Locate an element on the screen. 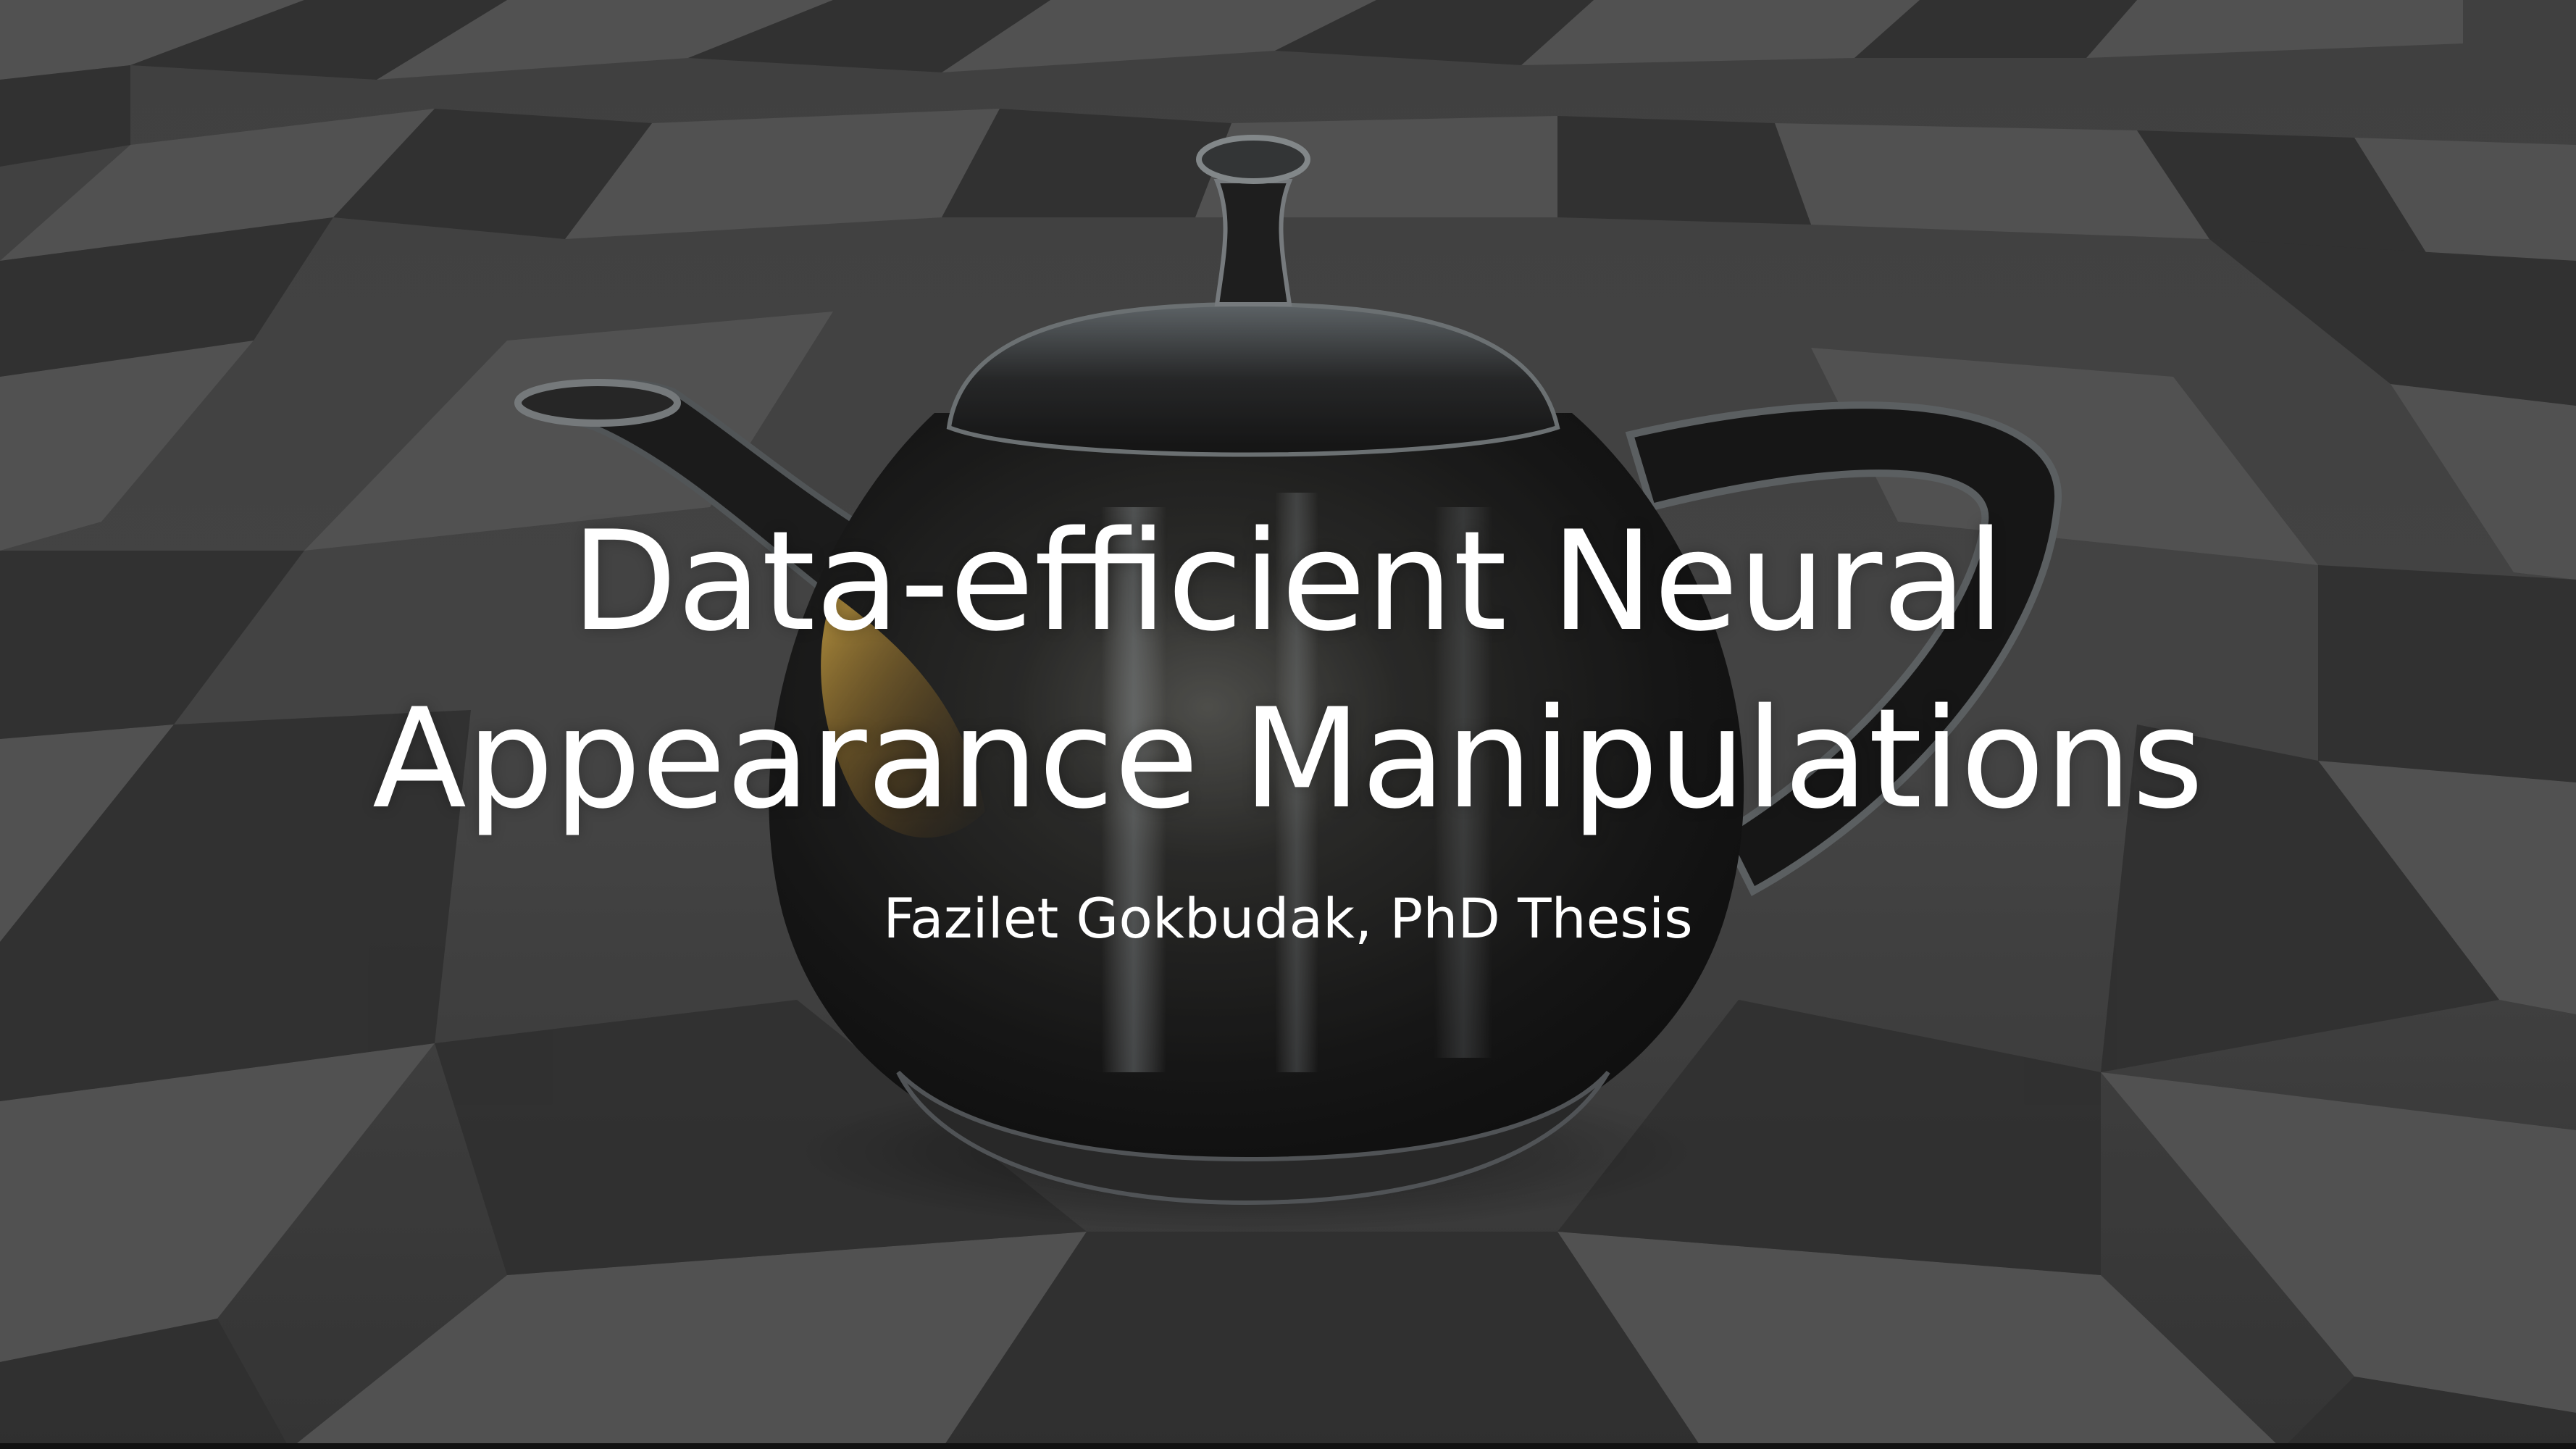  title-line-2: Appearance Manipulations is located at coordinates (1288, 759).